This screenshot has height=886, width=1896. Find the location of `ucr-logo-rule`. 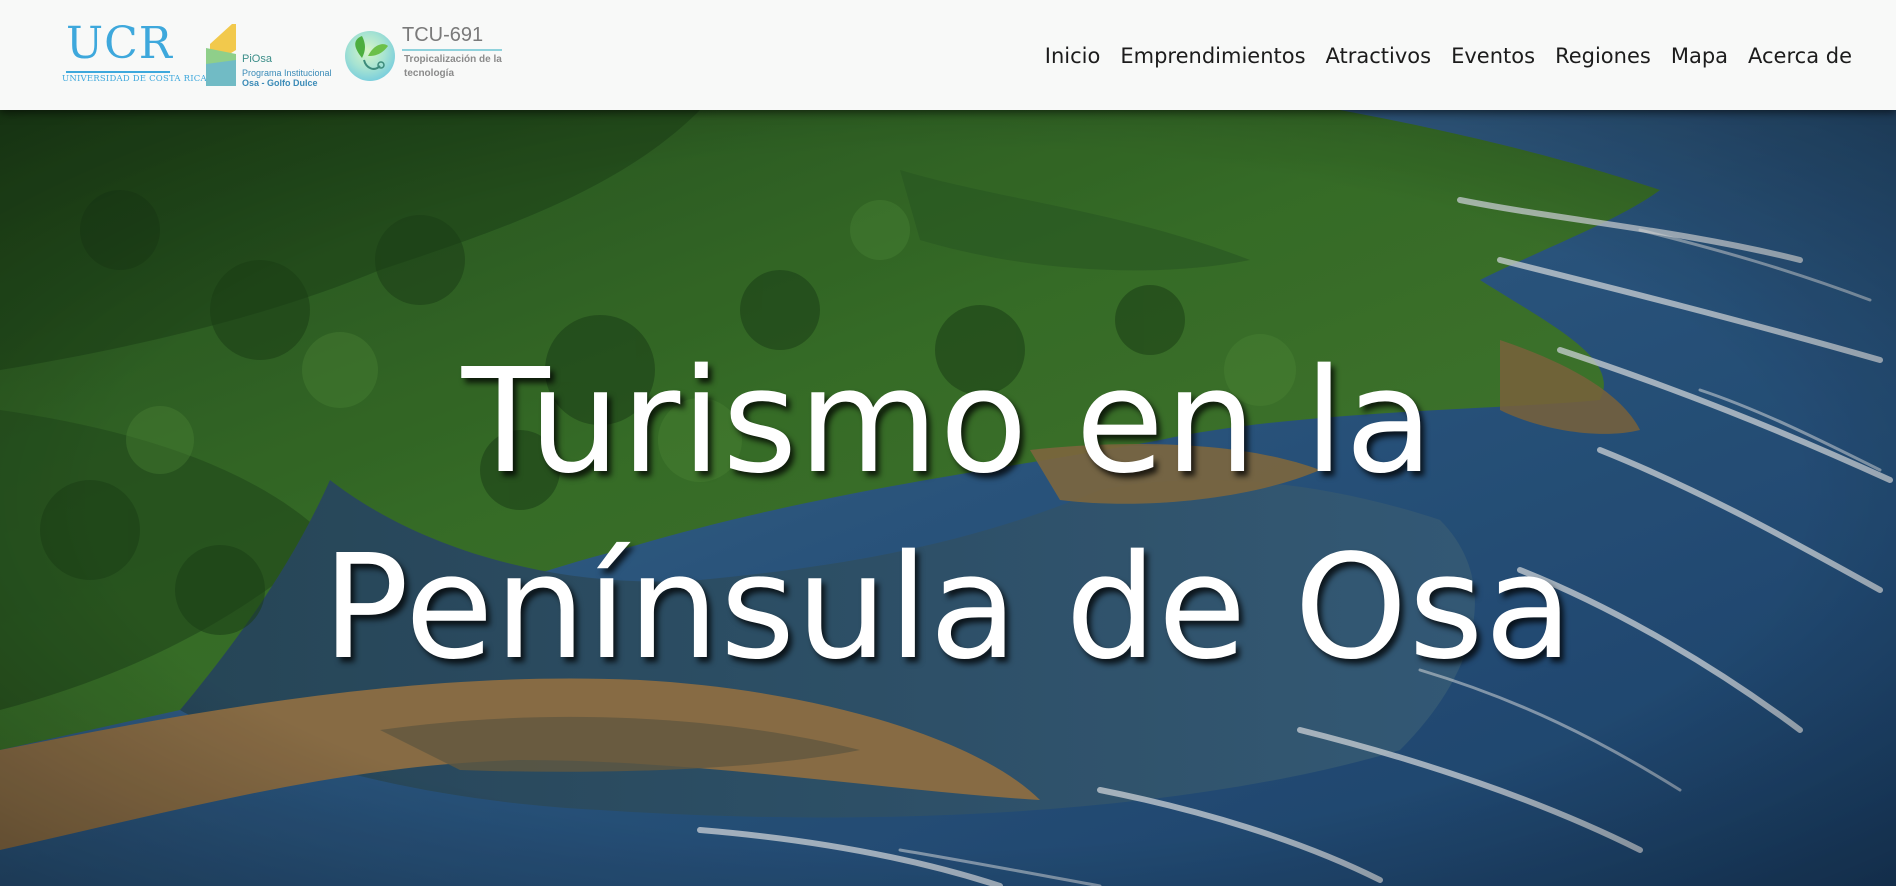

ucr-logo-rule is located at coordinates (118, 72).